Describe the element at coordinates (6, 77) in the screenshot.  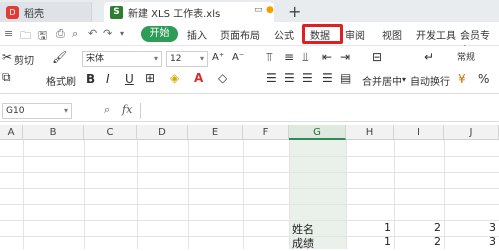
I see `copy-icon: ⧉` at that location.